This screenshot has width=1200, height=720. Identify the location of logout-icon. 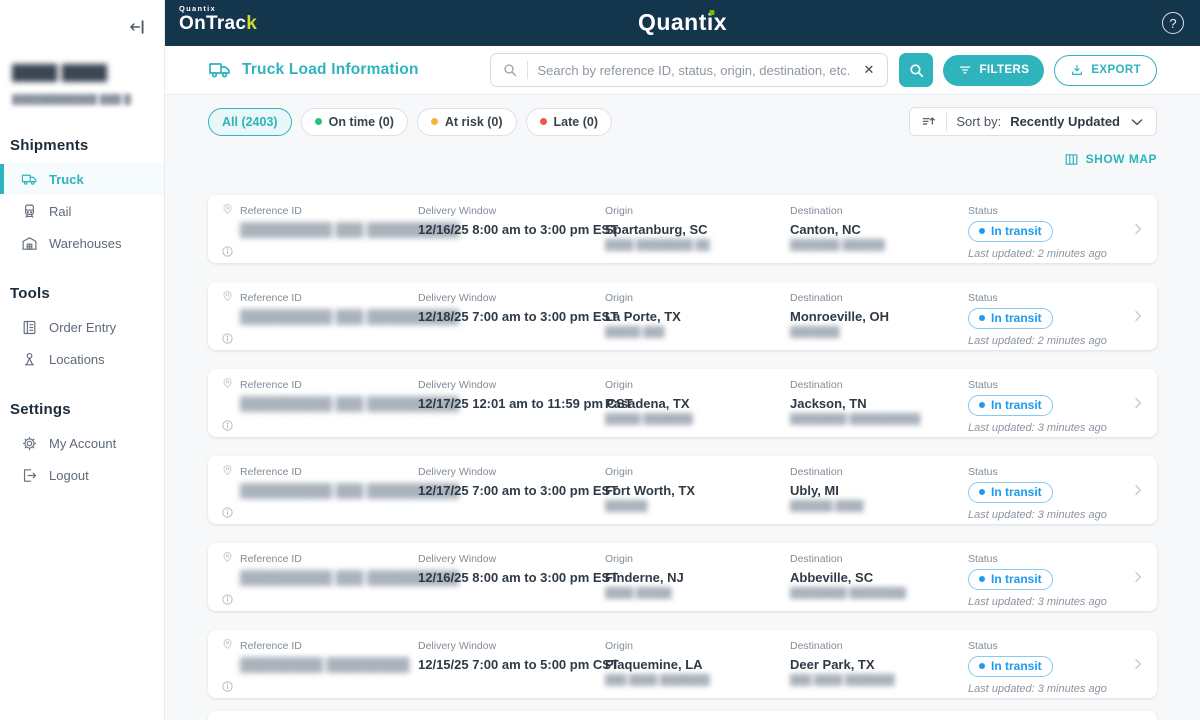
(29, 475).